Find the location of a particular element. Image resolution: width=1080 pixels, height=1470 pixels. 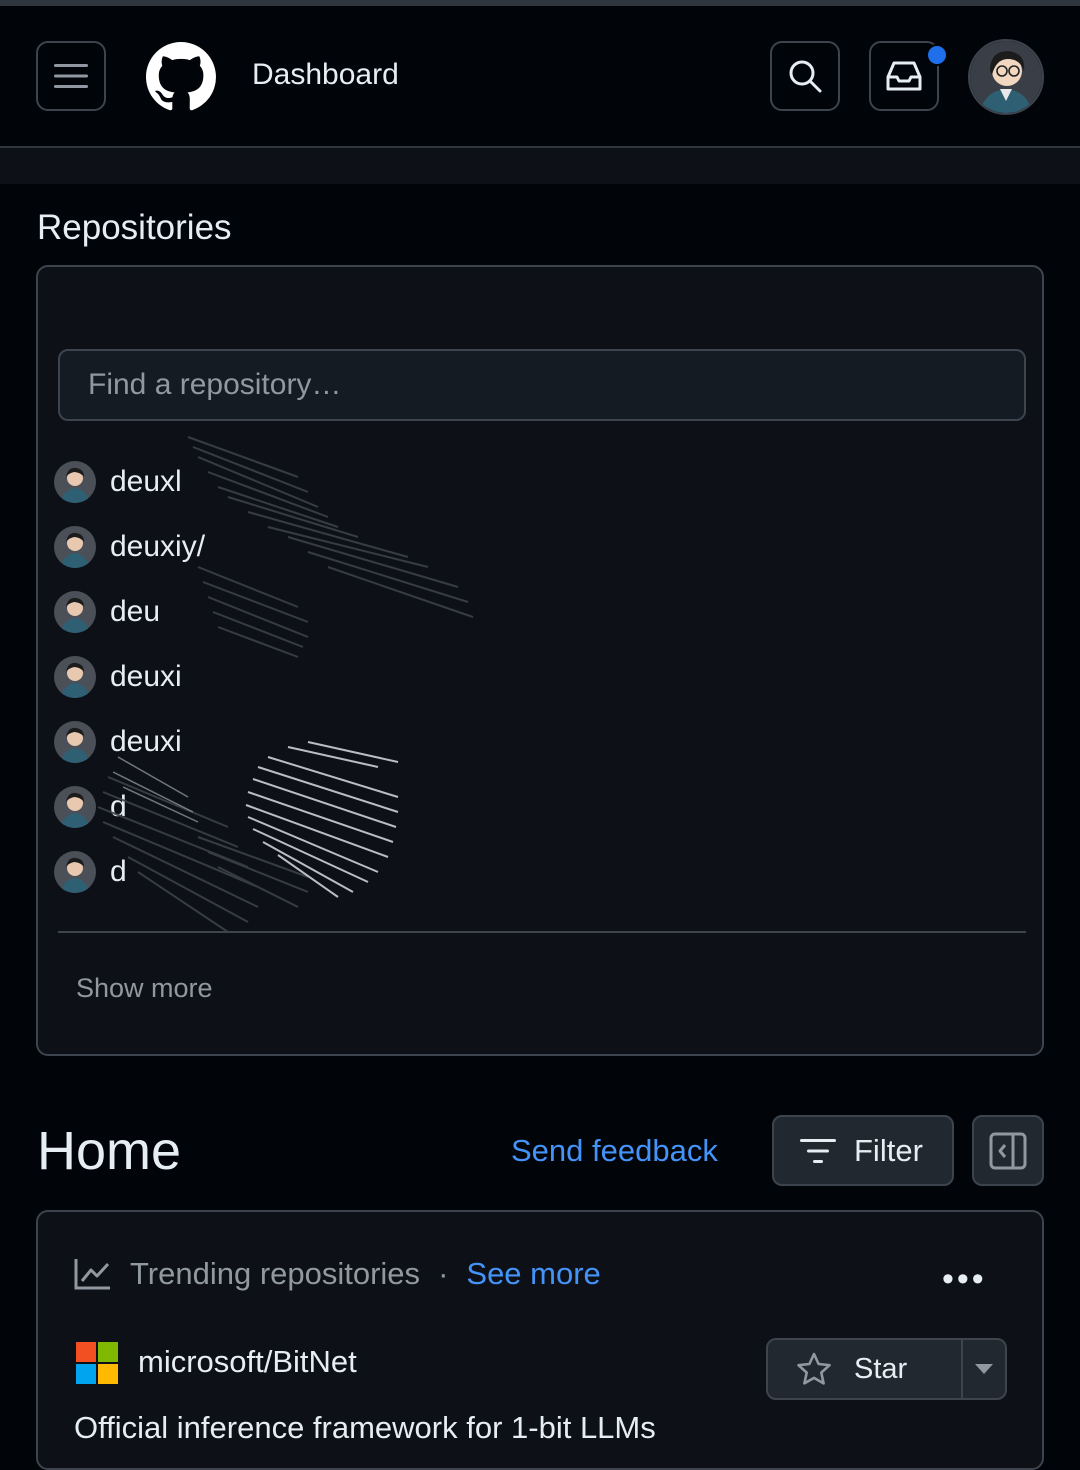

star-button-group: Star is located at coordinates (886, 1369).